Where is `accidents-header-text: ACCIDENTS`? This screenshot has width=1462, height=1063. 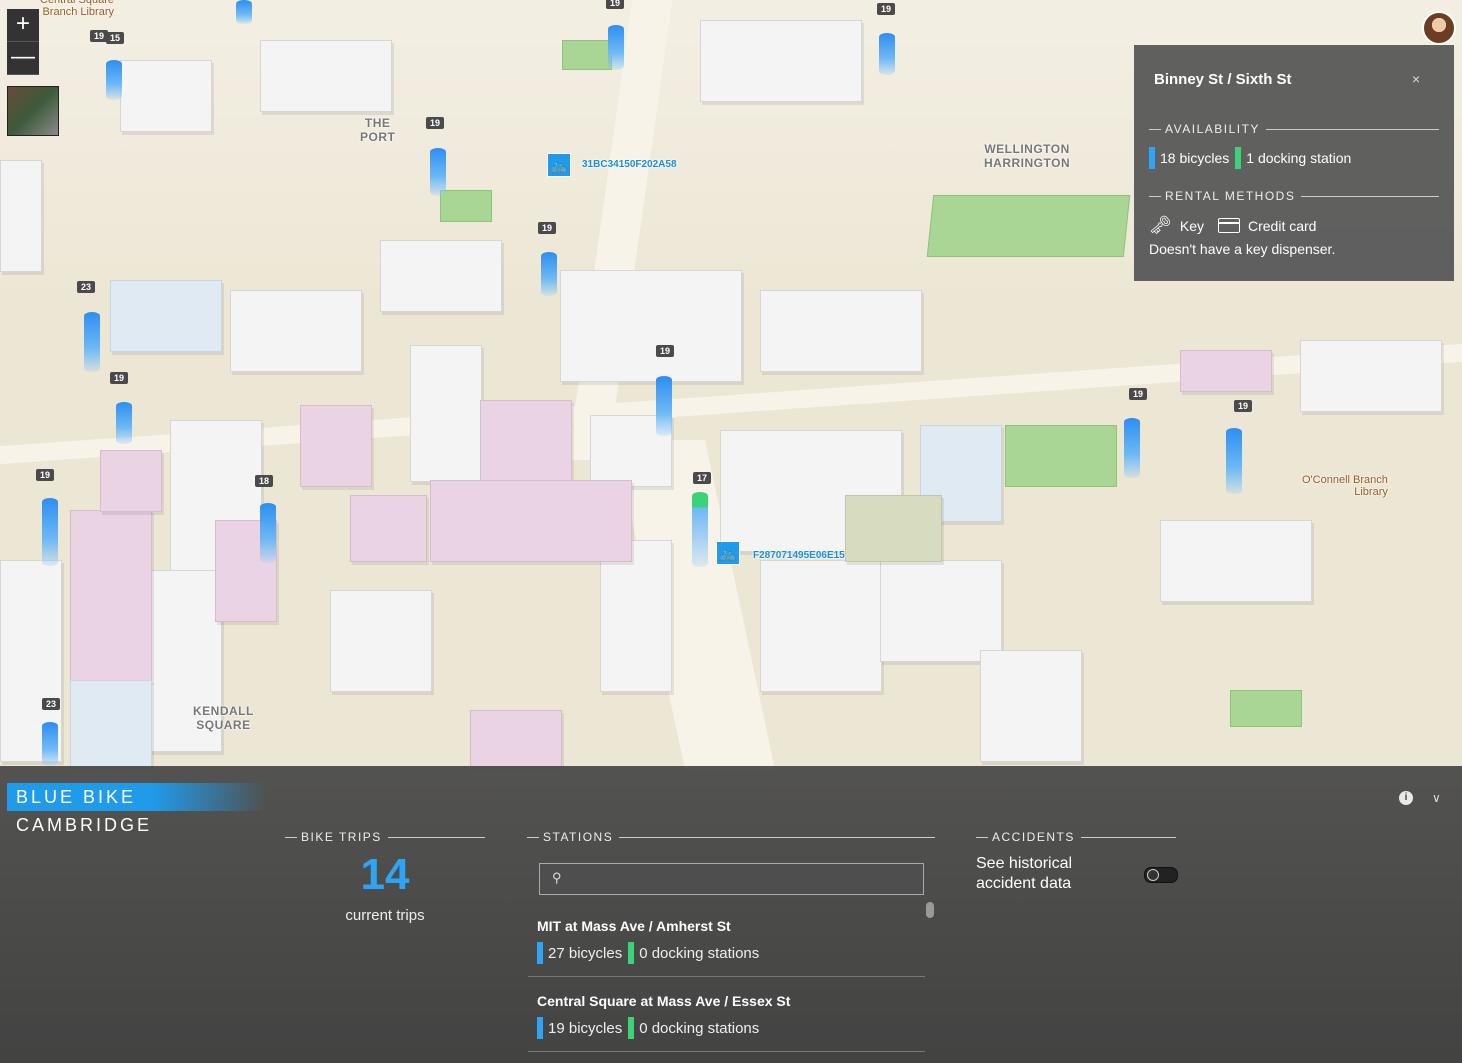
accidents-header-text: ACCIDENTS is located at coordinates (1033, 837).